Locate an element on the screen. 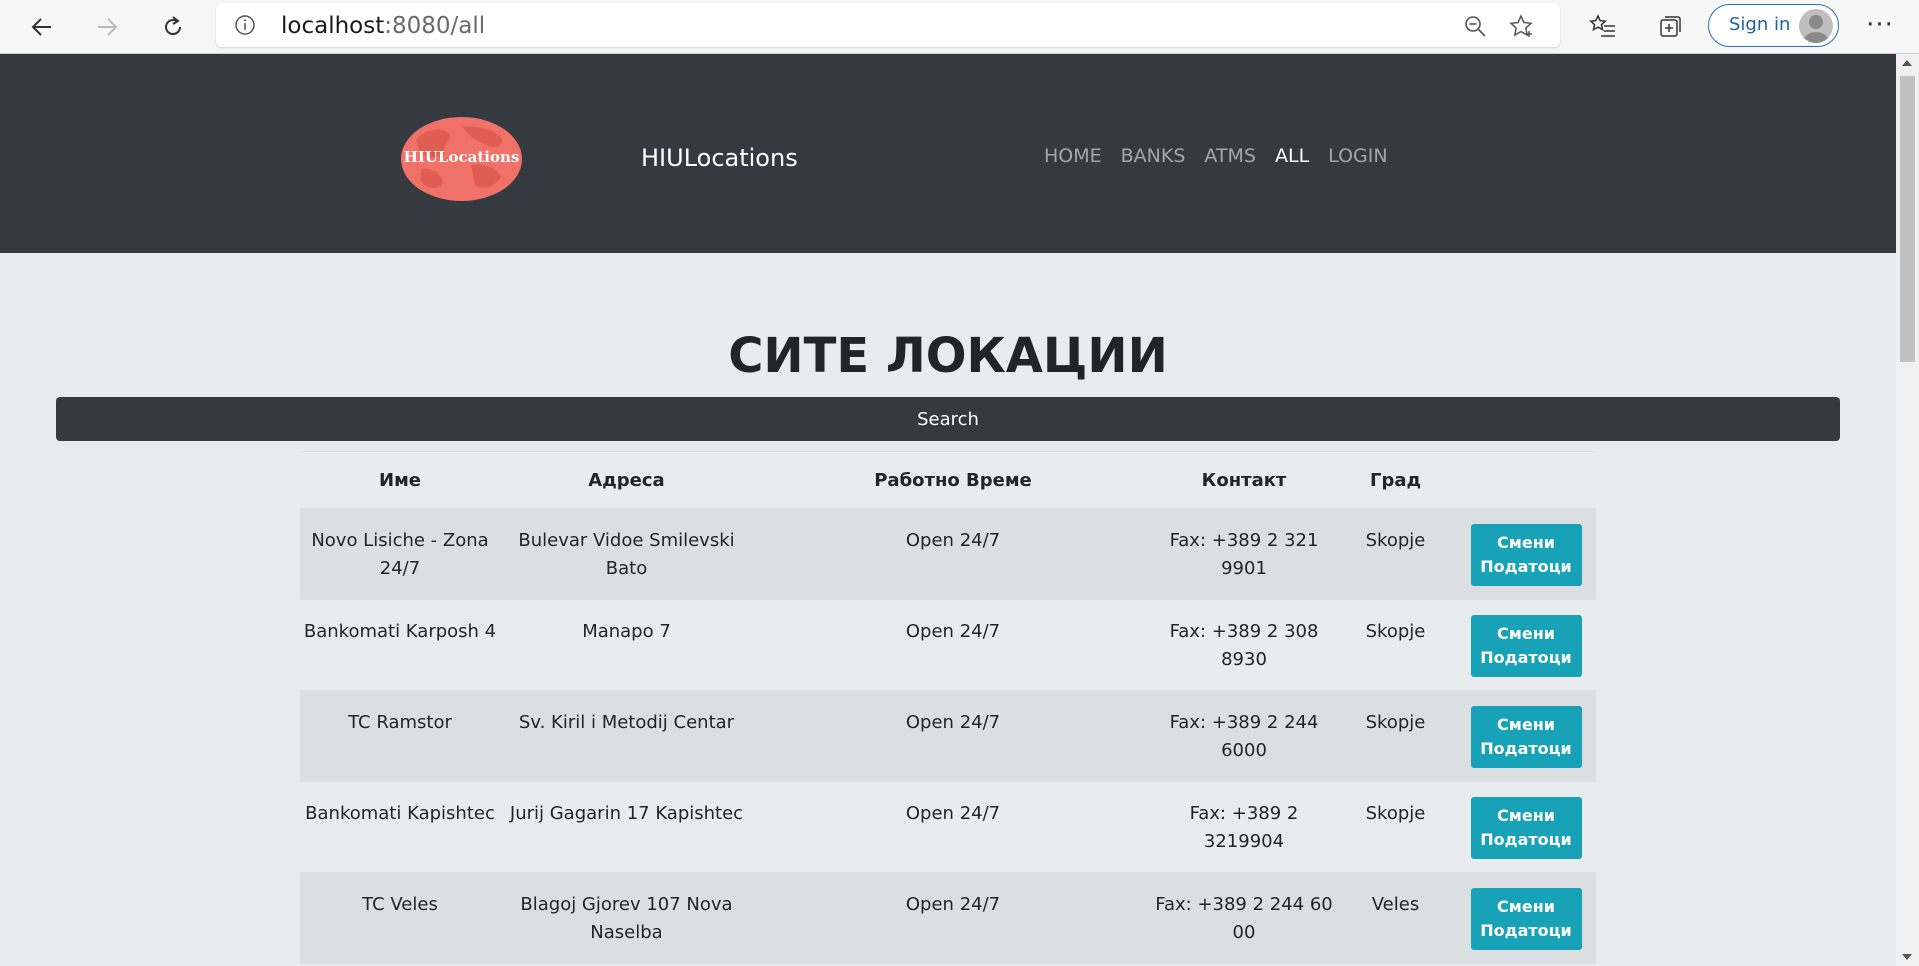 This screenshot has width=1919, height=966. favorites-list-icon is located at coordinates (1603, 26).